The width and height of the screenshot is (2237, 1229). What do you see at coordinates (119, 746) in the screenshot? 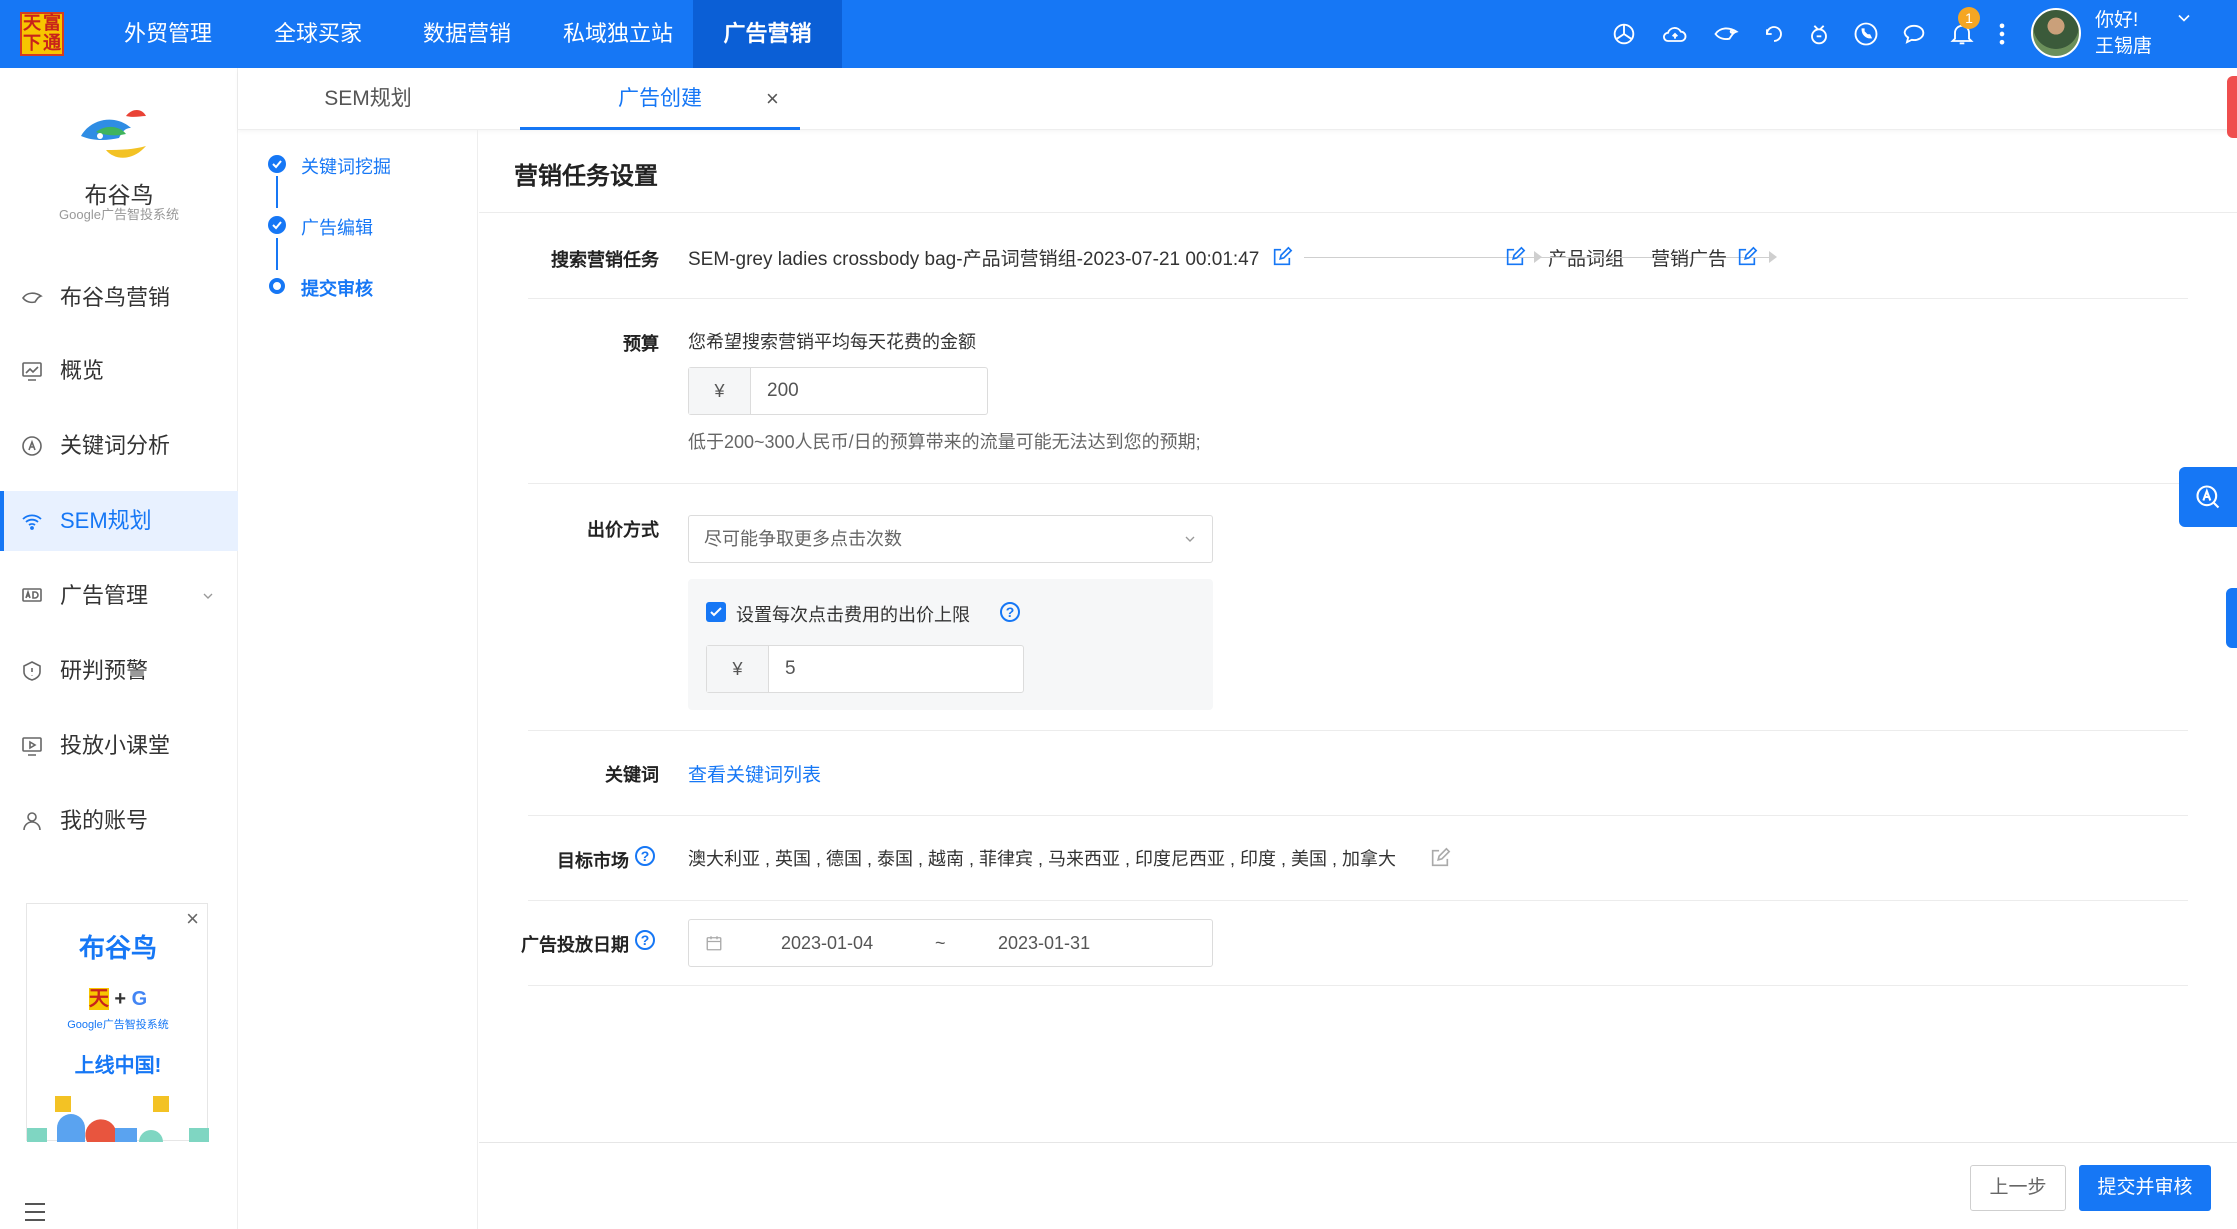
I see `sidebar-item-classroom: 投放小课堂` at bounding box center [119, 746].